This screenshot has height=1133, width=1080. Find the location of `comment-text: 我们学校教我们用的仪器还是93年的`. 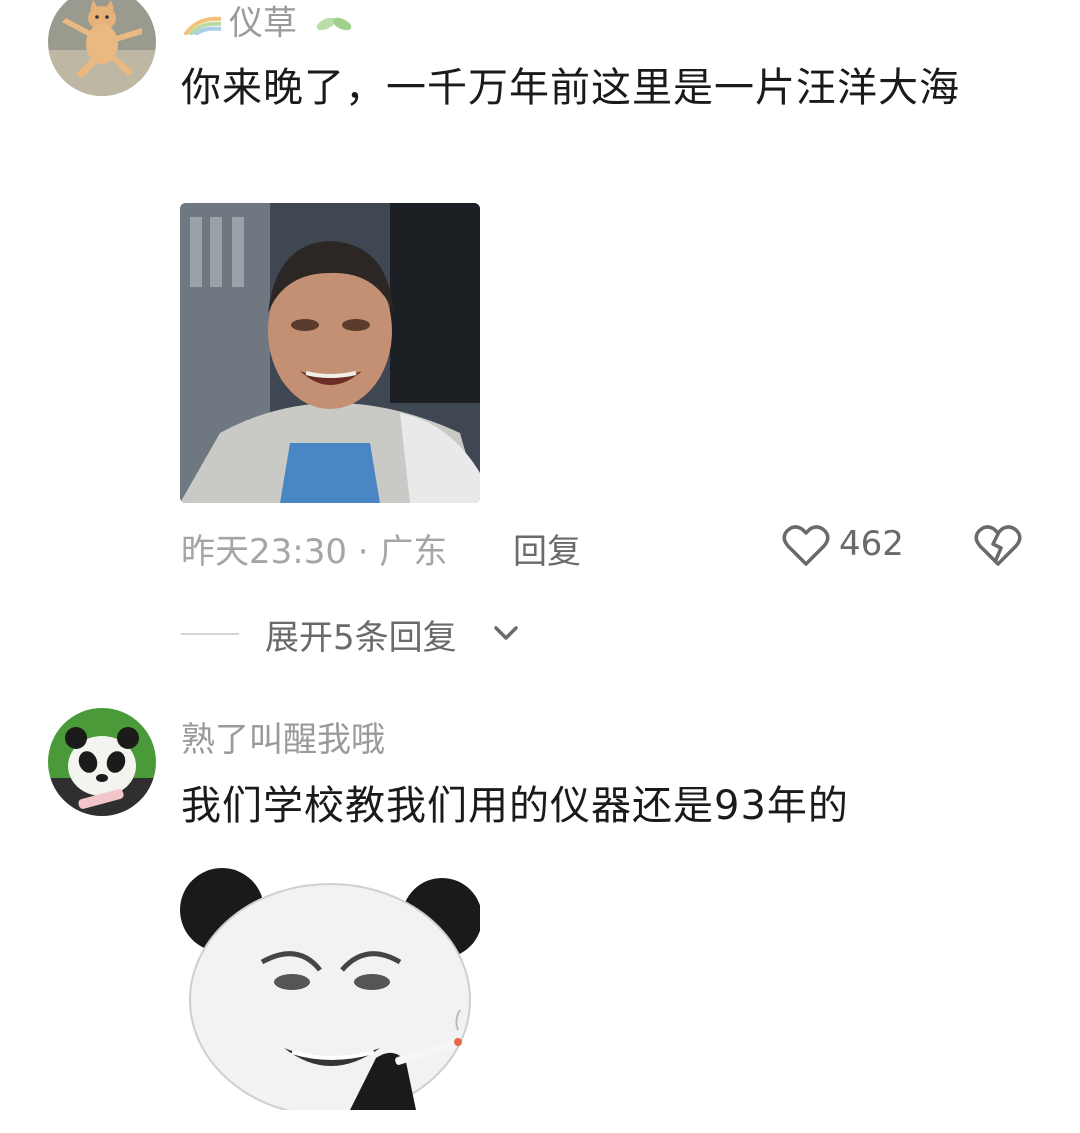

comment-text: 我们学校教我们用的仪器还是93年的 is located at coordinates (515, 806).